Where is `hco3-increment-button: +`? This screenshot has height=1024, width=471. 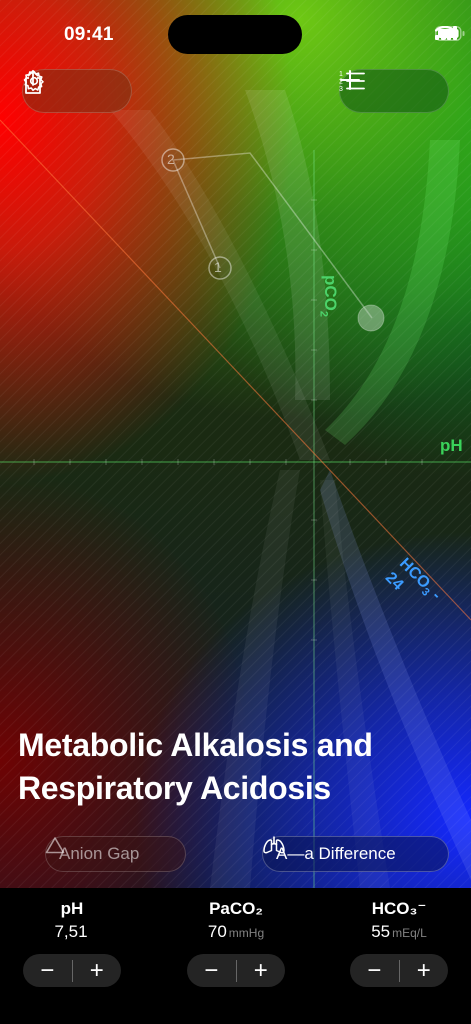
hco3-increment-button: + is located at coordinates (424, 970).